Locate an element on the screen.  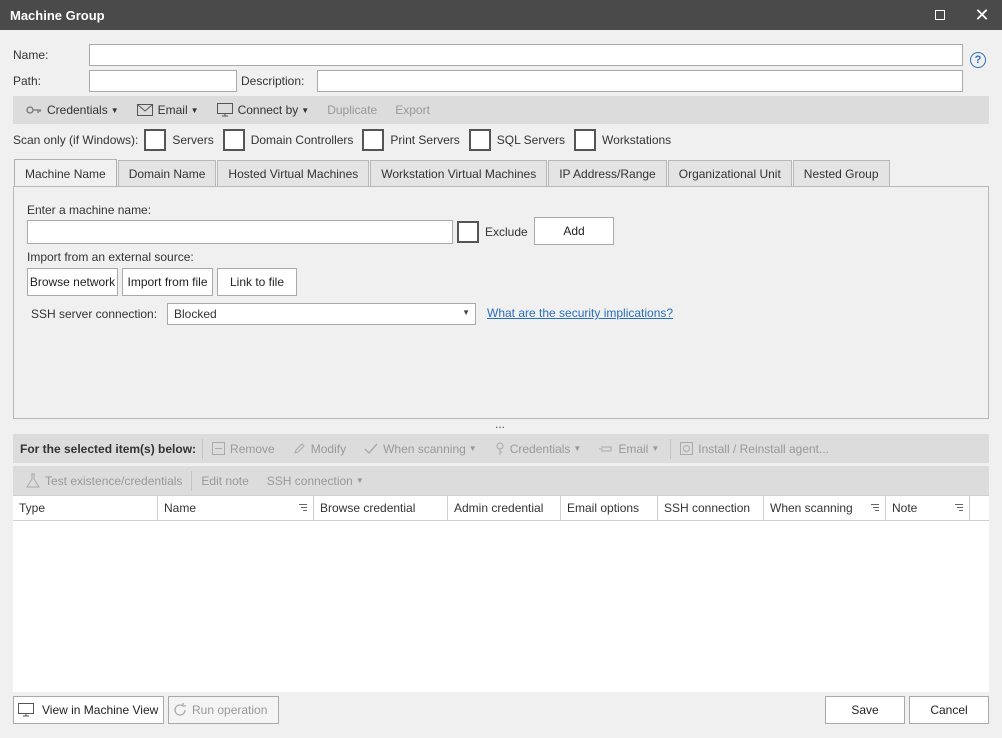
column-browse-credential: Browse credential is located at coordinates (381, 508).